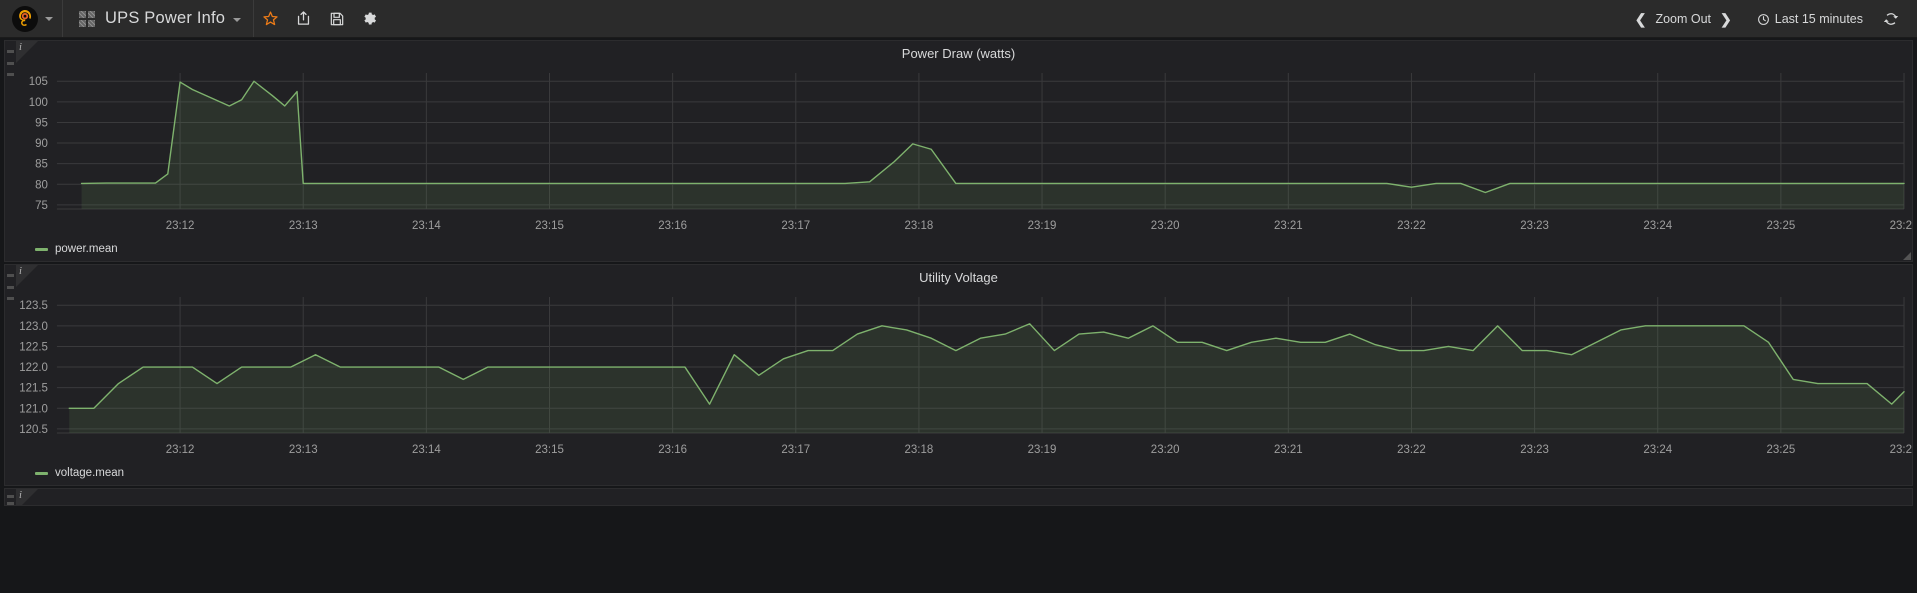 This screenshot has width=1917, height=593. I want to click on navbar-right: ❮ Zoom Out ❯ Last 15 minutes, so click(1772, 19).